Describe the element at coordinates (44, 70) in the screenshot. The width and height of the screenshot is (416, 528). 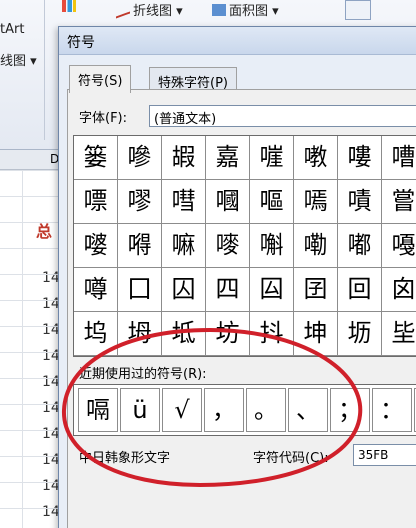
I see `ribbon-separator` at that location.